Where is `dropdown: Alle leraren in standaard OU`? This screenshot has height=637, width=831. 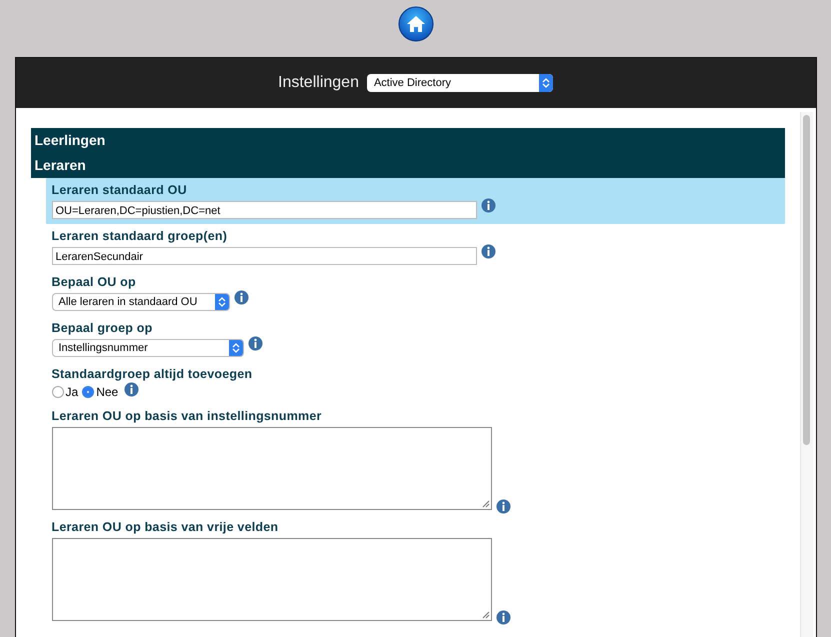 dropdown: Alle leraren in standaard OU is located at coordinates (141, 302).